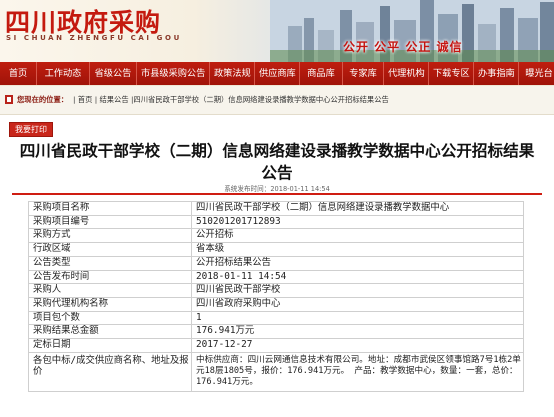 This screenshot has height=417, width=554. I want to click on print-button: 我要打印, so click(31, 129).